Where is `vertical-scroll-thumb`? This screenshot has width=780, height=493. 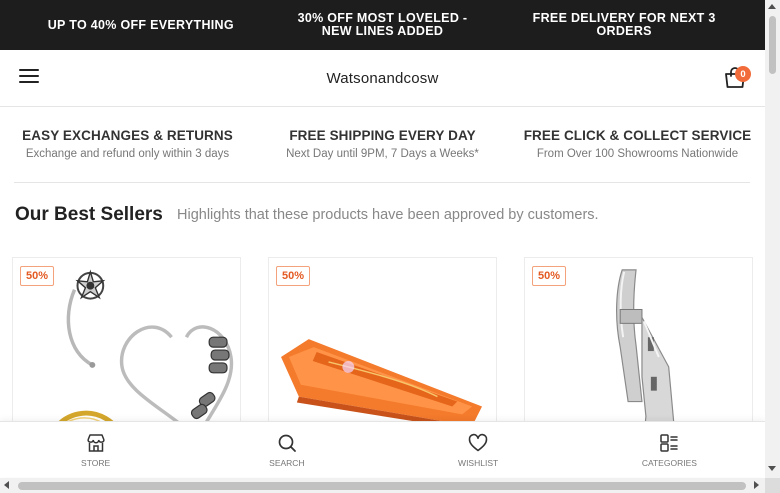
vertical-scroll-thumb is located at coordinates (772, 45).